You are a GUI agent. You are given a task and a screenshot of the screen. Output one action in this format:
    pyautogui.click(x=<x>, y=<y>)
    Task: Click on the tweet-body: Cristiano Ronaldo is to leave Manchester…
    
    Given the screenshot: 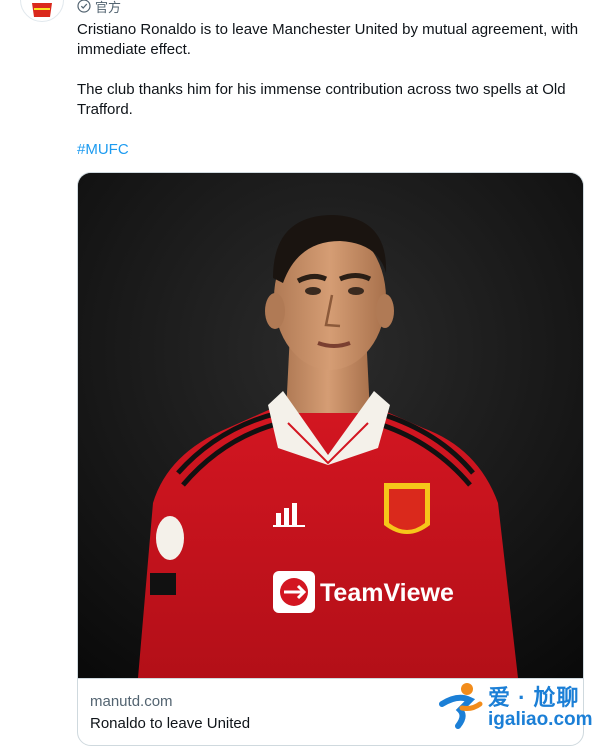 What is the action you would take?
    pyautogui.click(x=333, y=70)
    